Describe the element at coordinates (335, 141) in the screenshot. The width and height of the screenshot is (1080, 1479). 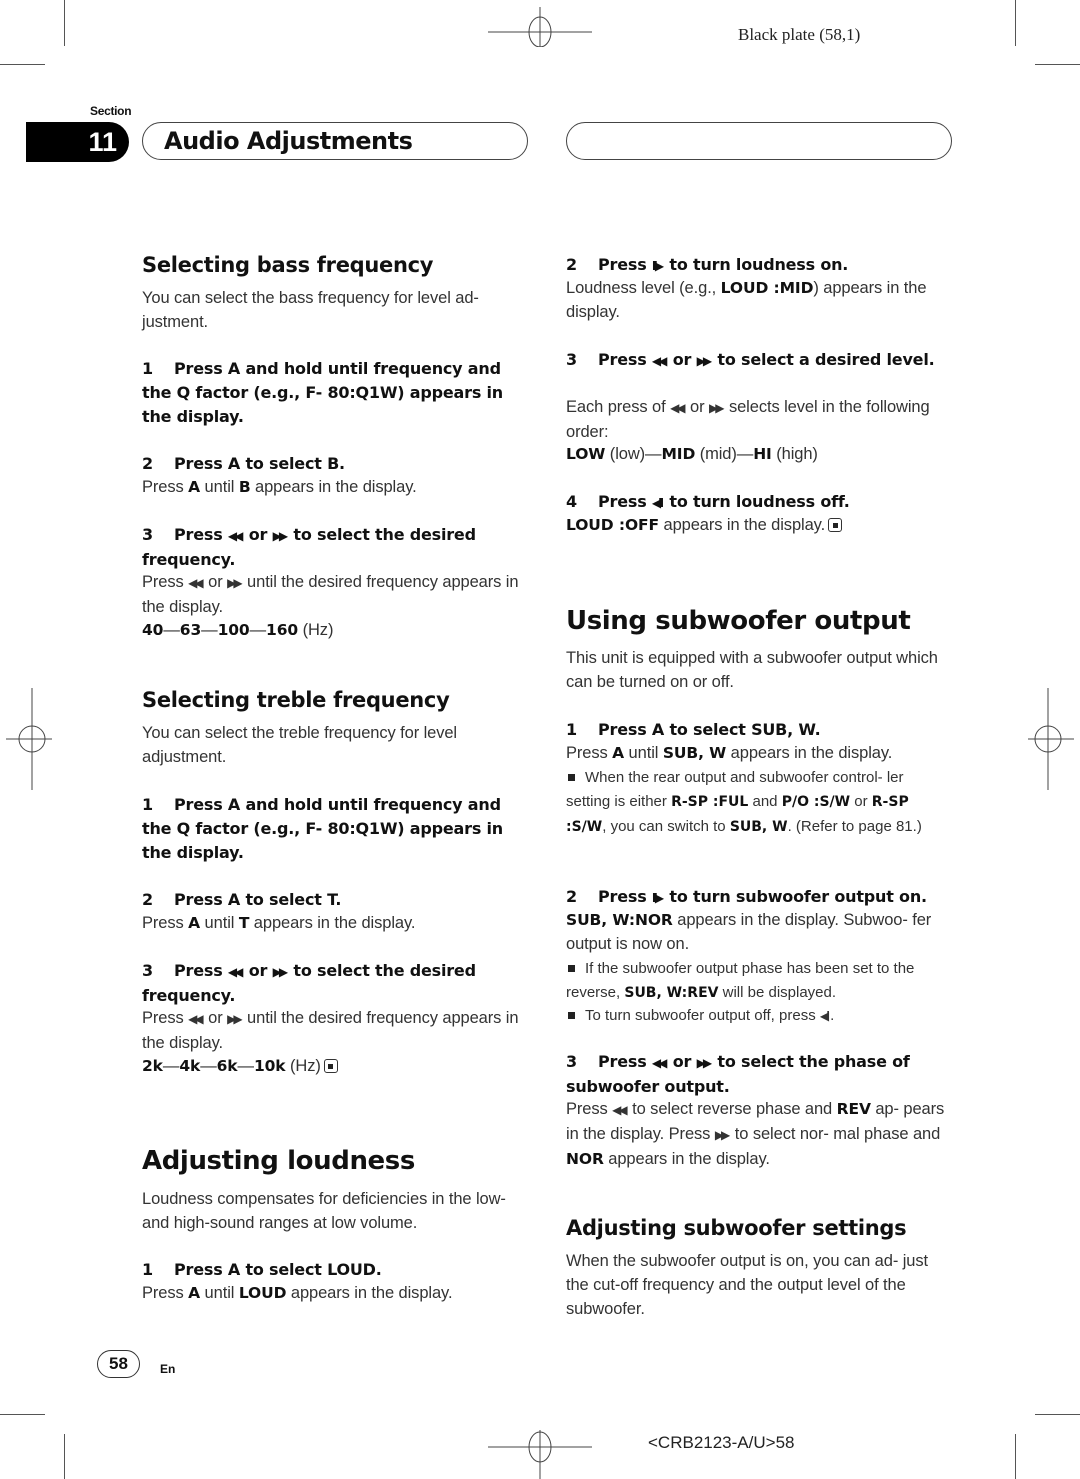
I see `section-title-box: Audio Adjustments` at that location.